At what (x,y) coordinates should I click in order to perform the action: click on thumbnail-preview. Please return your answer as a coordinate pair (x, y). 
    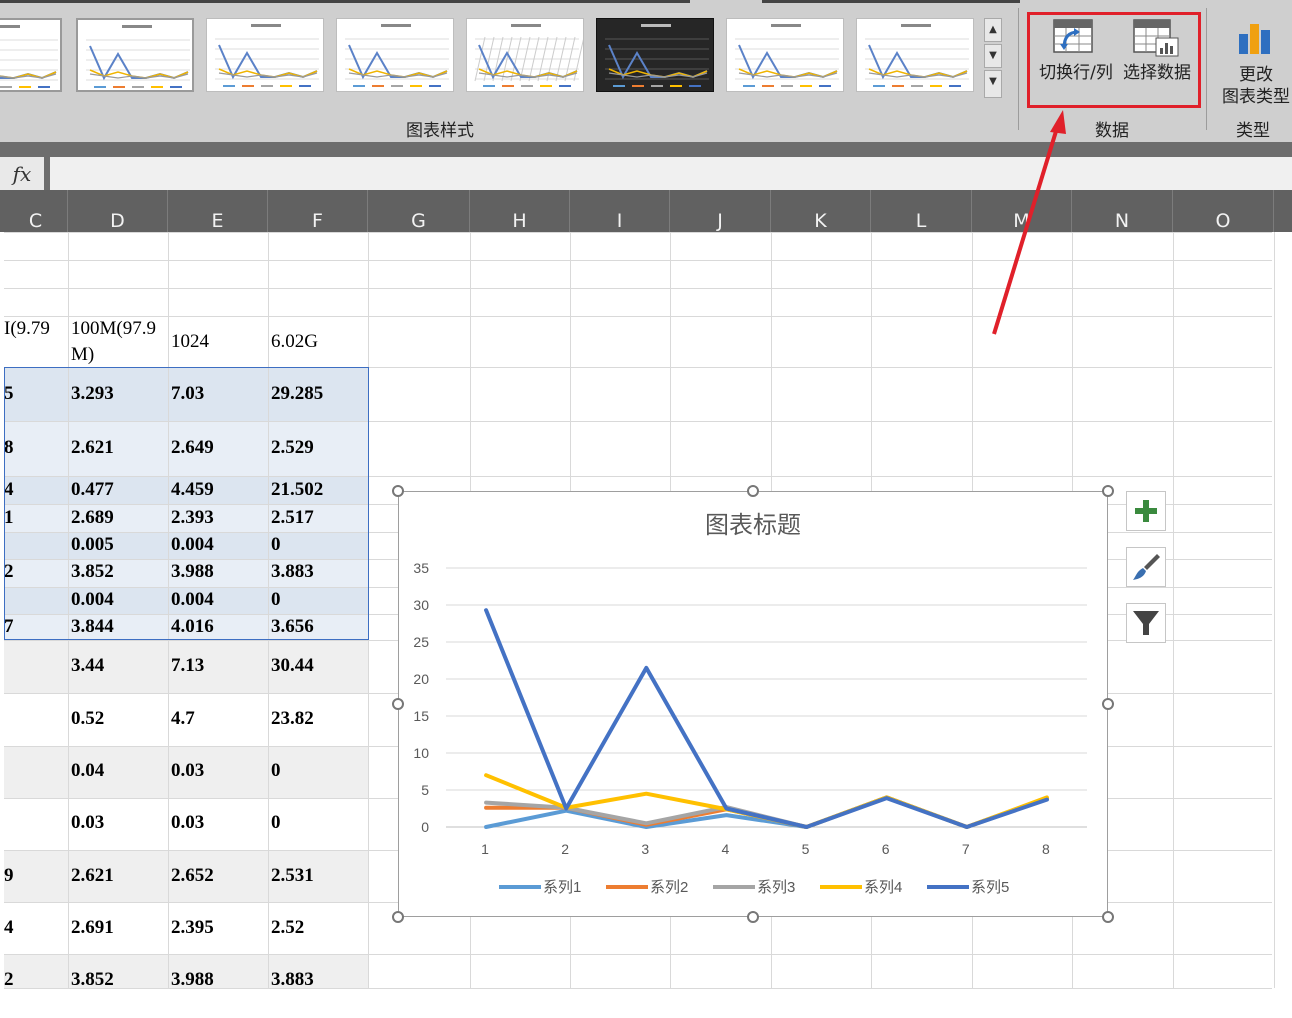
    Looking at the image, I should click on (657, 55).